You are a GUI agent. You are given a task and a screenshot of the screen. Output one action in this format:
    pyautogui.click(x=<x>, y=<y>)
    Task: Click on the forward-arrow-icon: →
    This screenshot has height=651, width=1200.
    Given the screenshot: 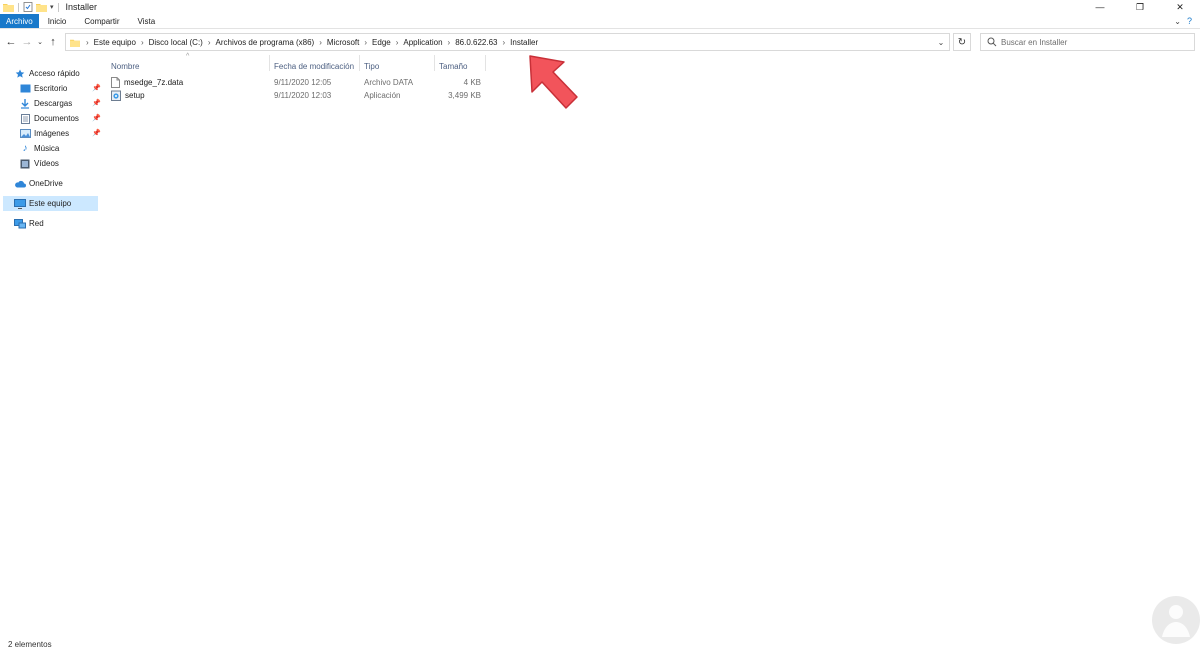 What is the action you would take?
    pyautogui.click(x=27, y=42)
    